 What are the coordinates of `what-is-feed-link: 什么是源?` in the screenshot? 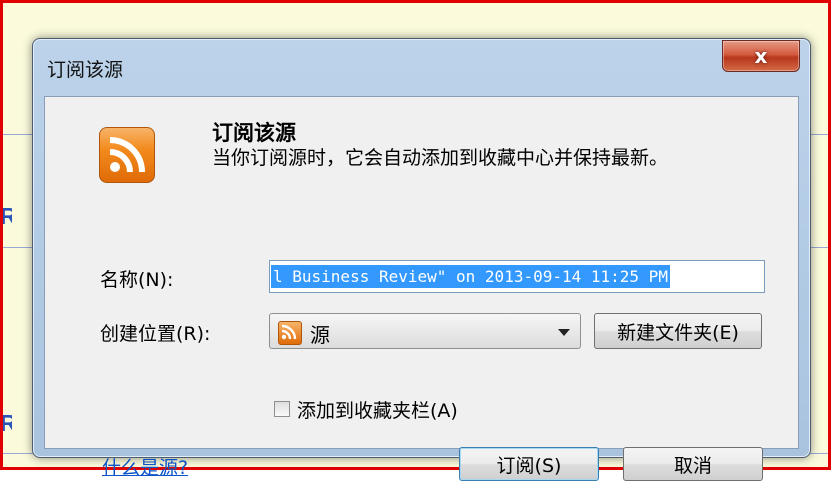 It's located at (145, 466).